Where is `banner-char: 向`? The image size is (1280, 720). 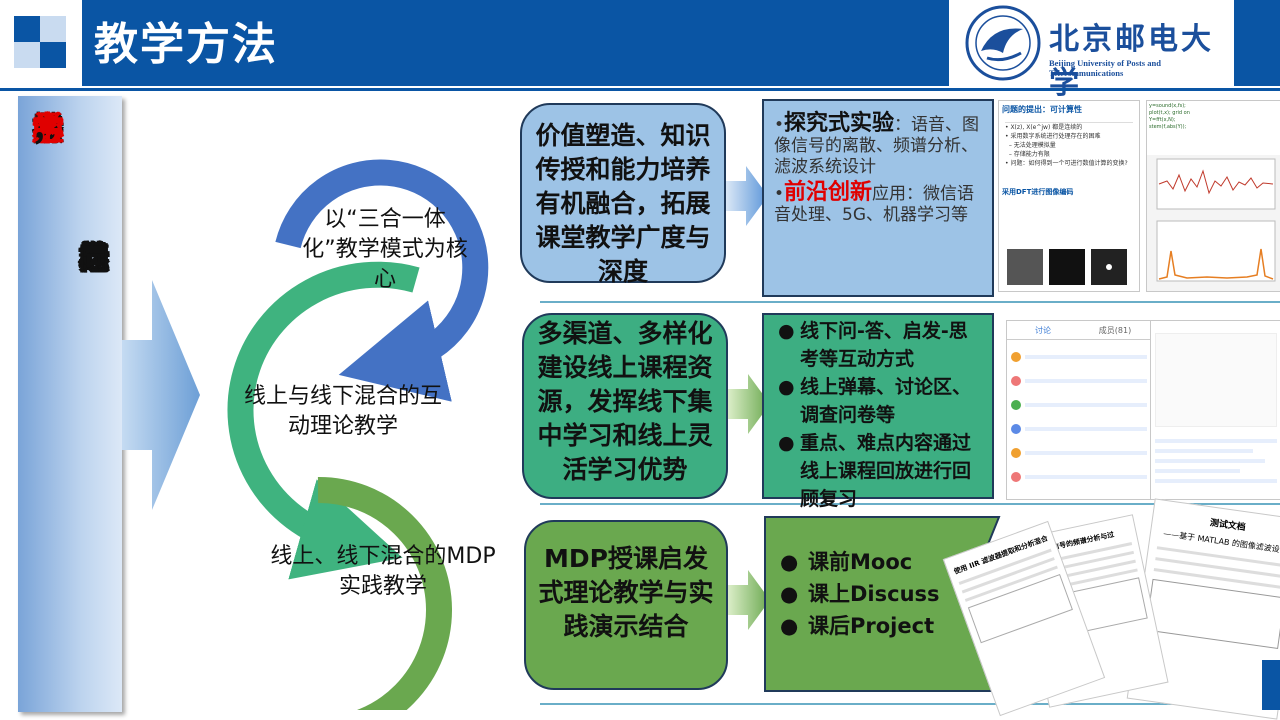
banner-char: 向 is located at coordinates (94, 257).